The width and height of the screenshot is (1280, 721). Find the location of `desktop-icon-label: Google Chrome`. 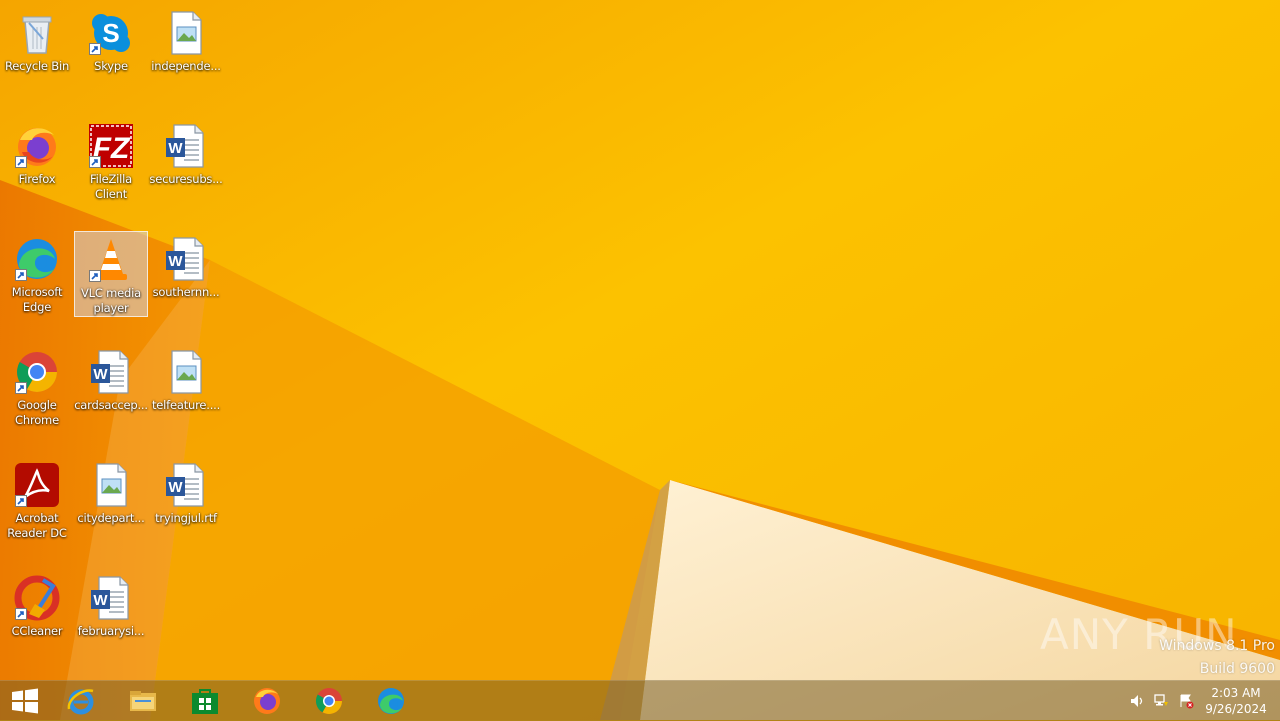

desktop-icon-label: Google Chrome is located at coordinates (37, 412).